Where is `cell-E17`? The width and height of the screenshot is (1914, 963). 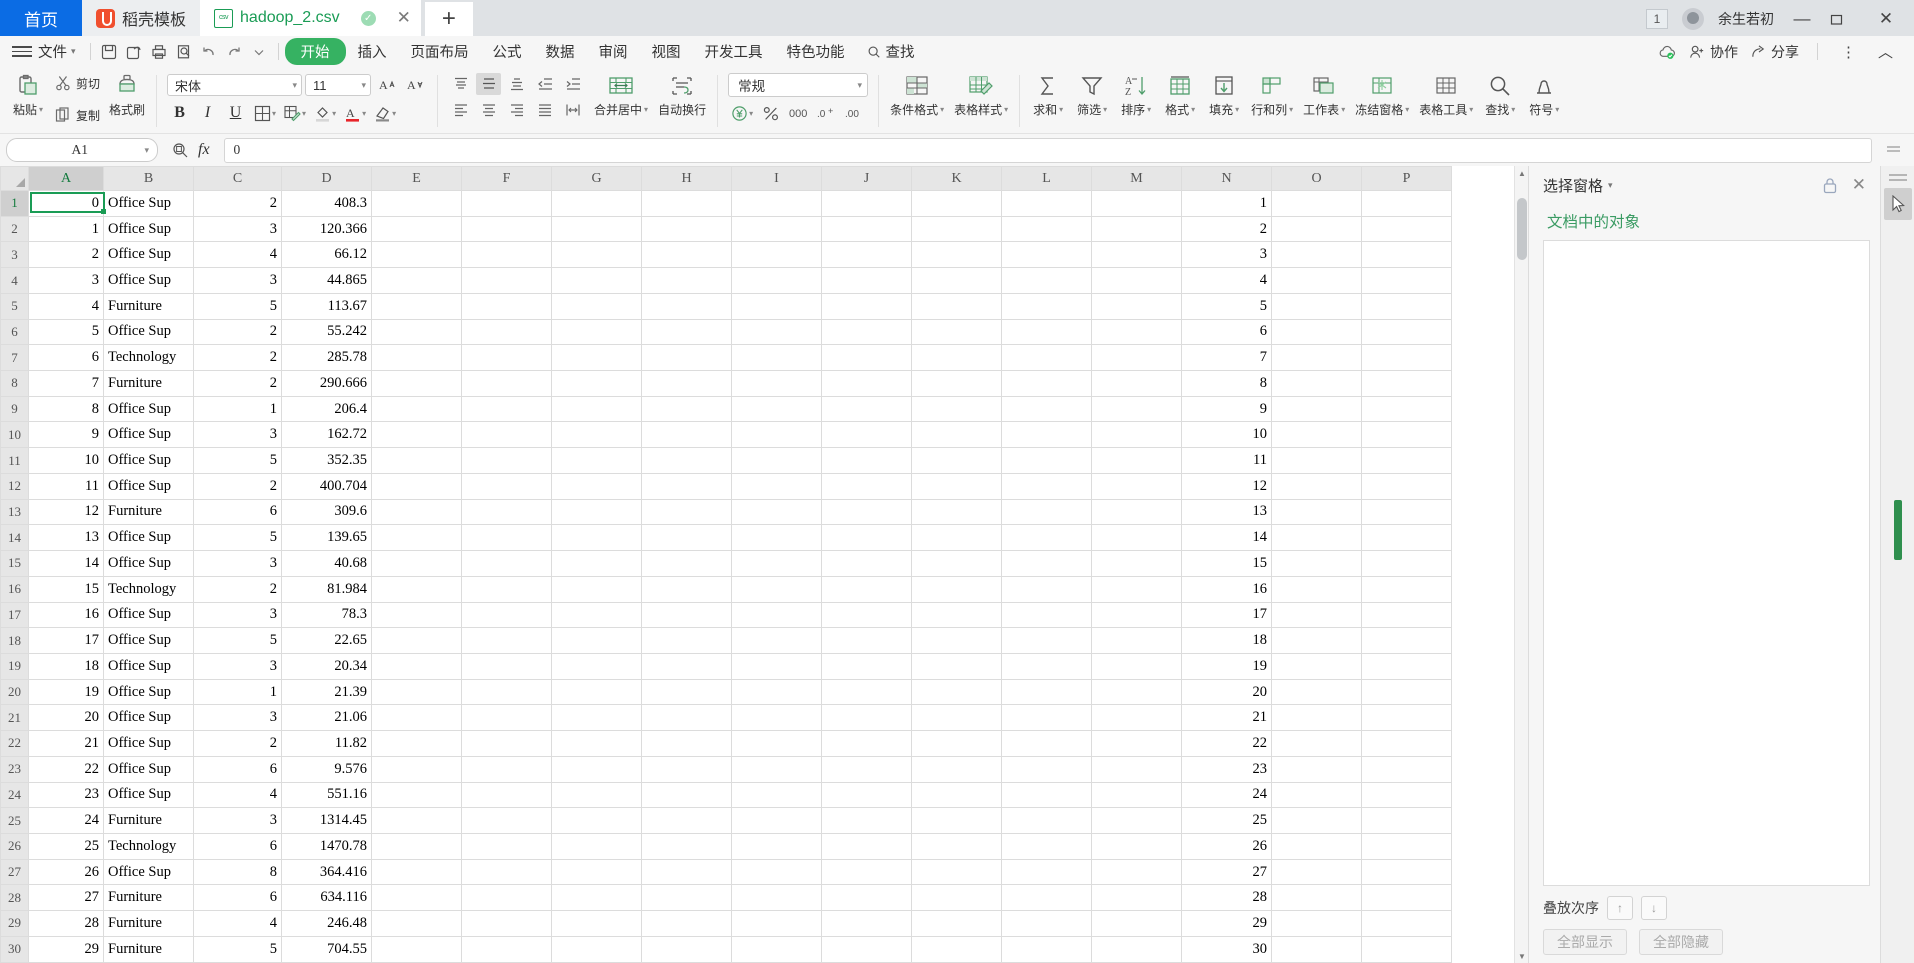
cell-E17 is located at coordinates (416, 615).